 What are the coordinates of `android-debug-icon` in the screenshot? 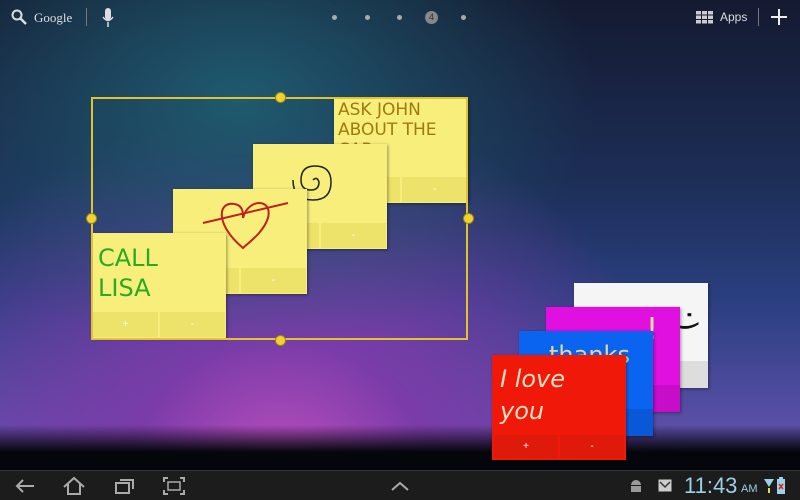 It's located at (636, 486).